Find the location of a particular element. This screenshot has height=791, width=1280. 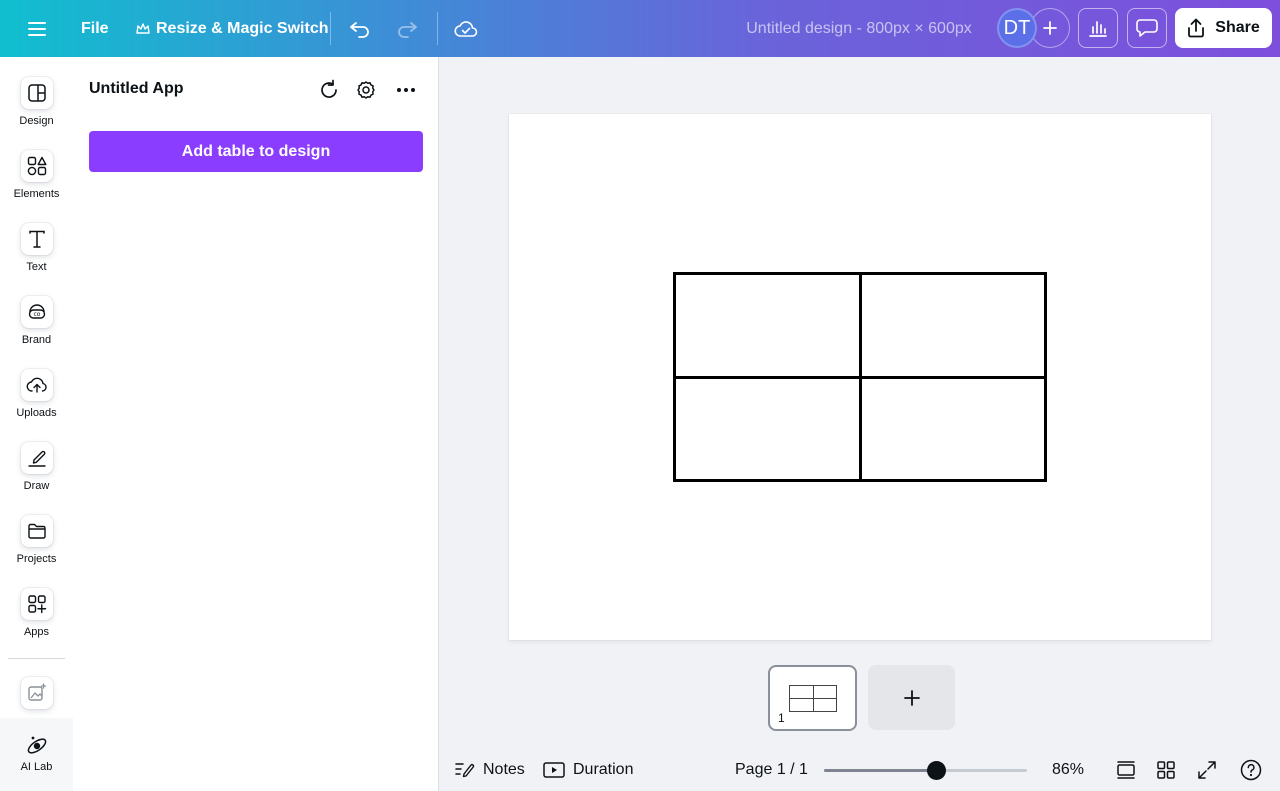

design-layout-icon is located at coordinates (36, 93).